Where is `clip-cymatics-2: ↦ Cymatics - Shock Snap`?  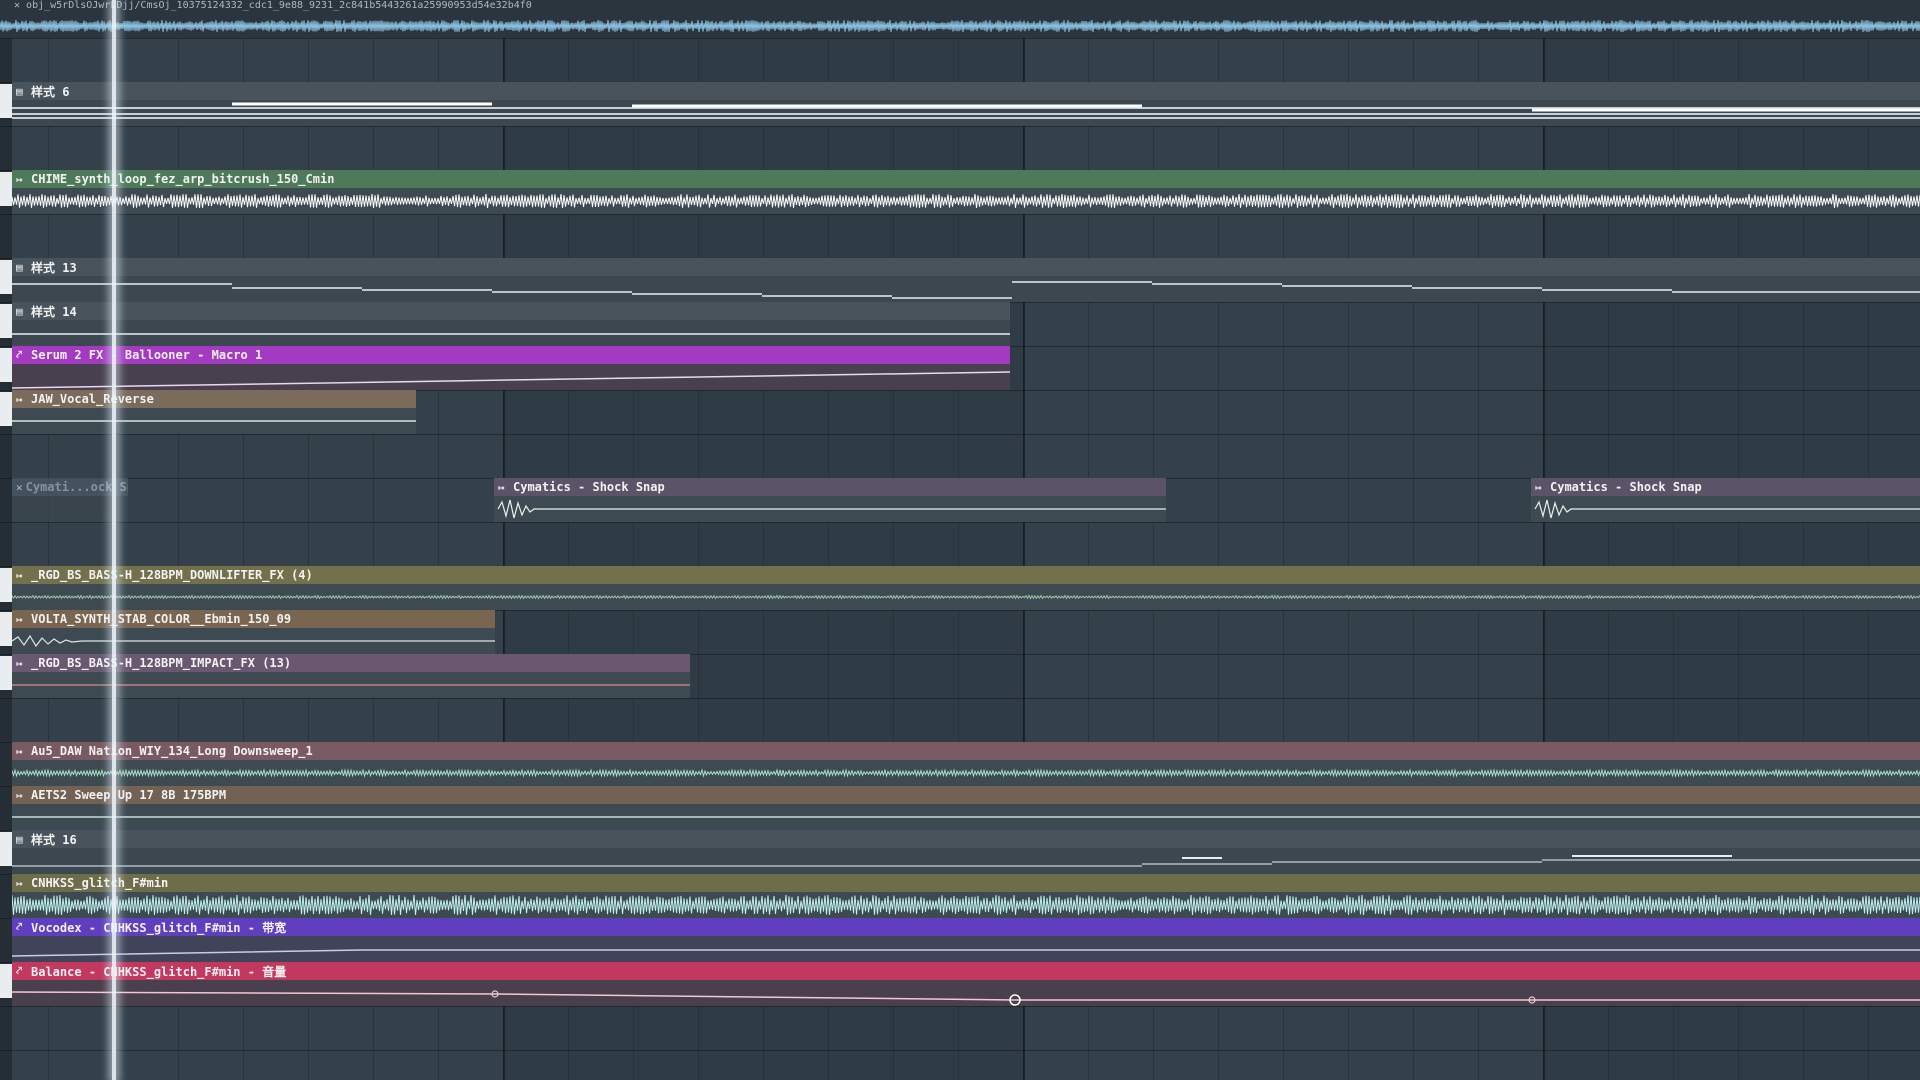
clip-cymatics-2: ↦ Cymatics - Shock Snap is located at coordinates (1725, 500).